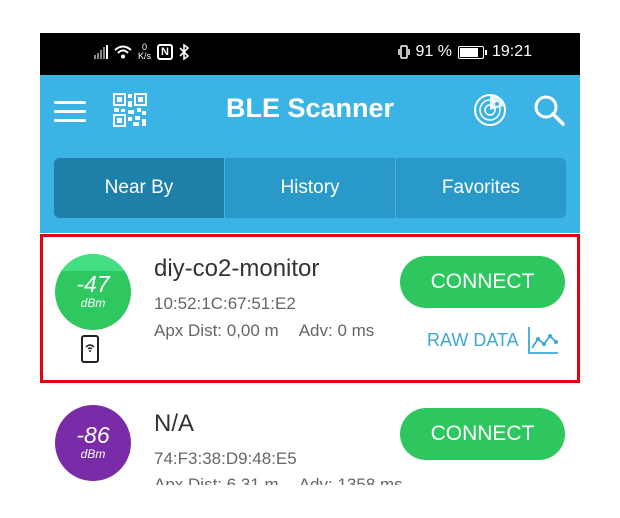 The image size is (620, 518). I want to click on status-right: 91 % 19:21, so click(464, 52).